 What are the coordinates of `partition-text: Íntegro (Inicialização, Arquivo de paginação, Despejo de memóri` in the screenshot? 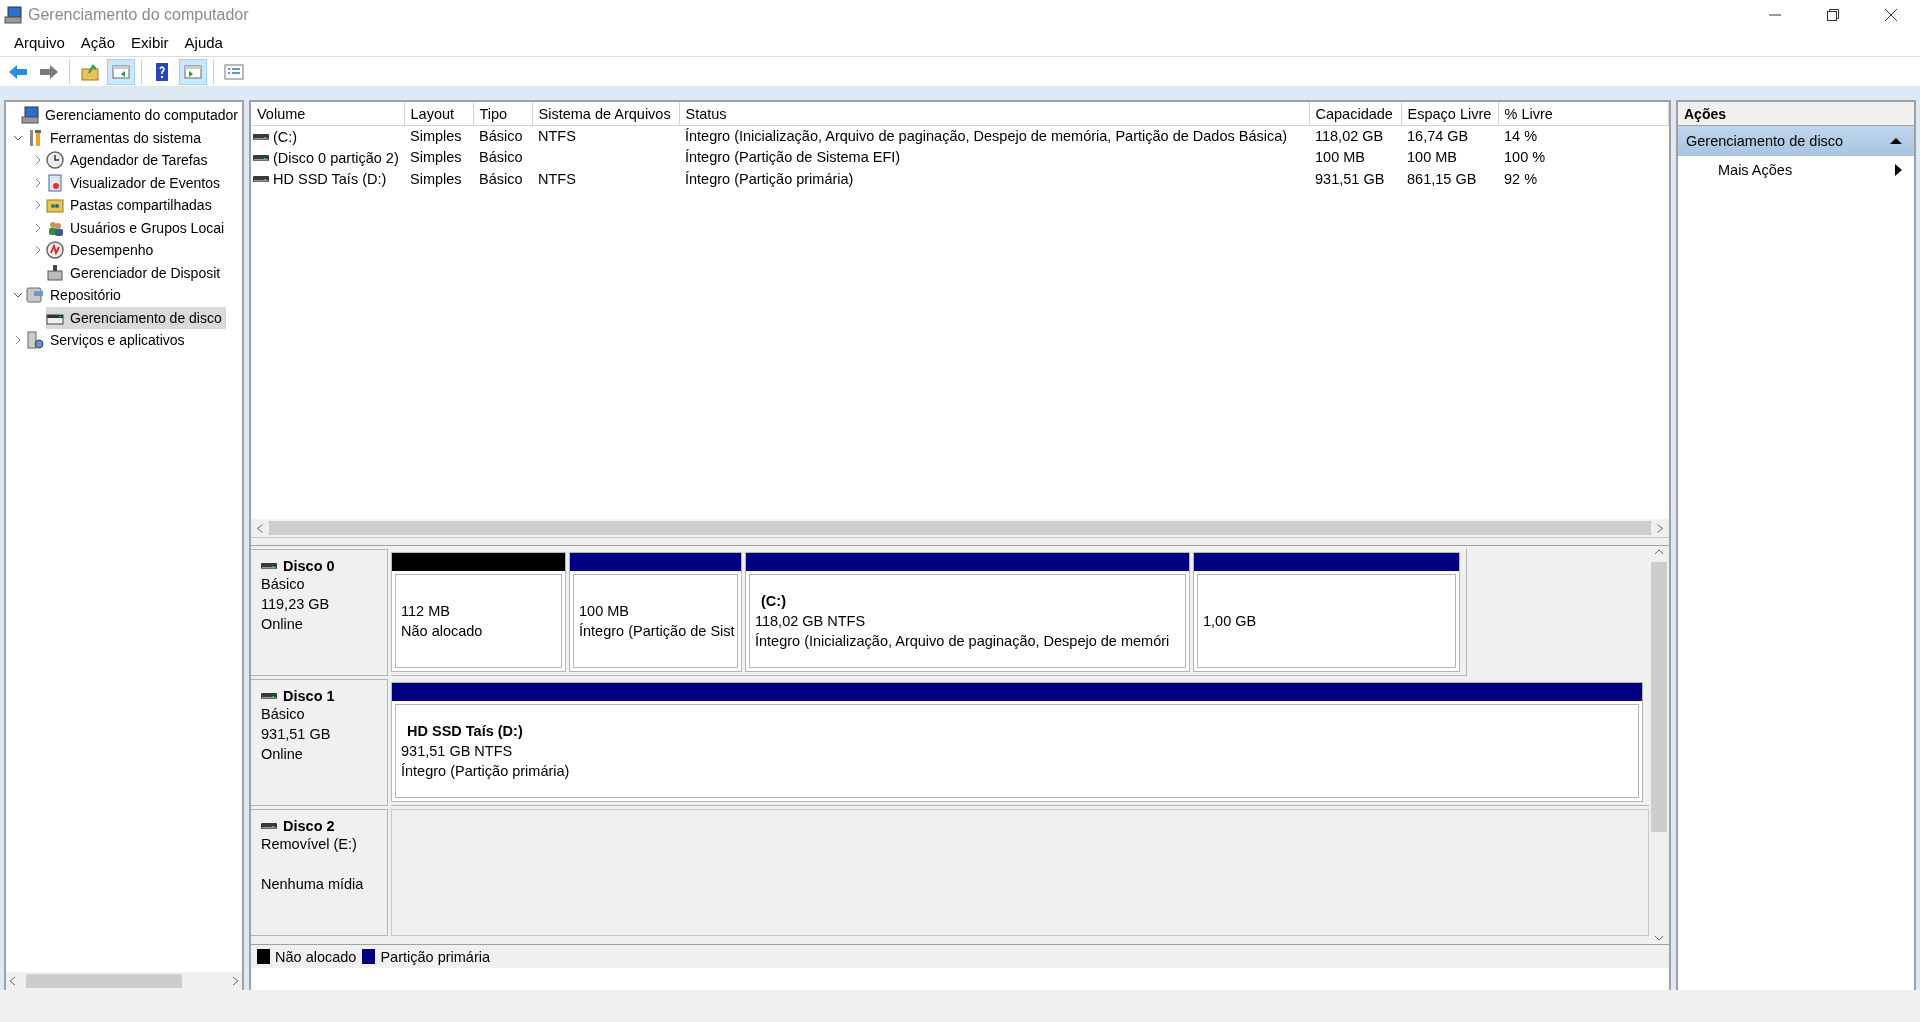 It's located at (963, 641).